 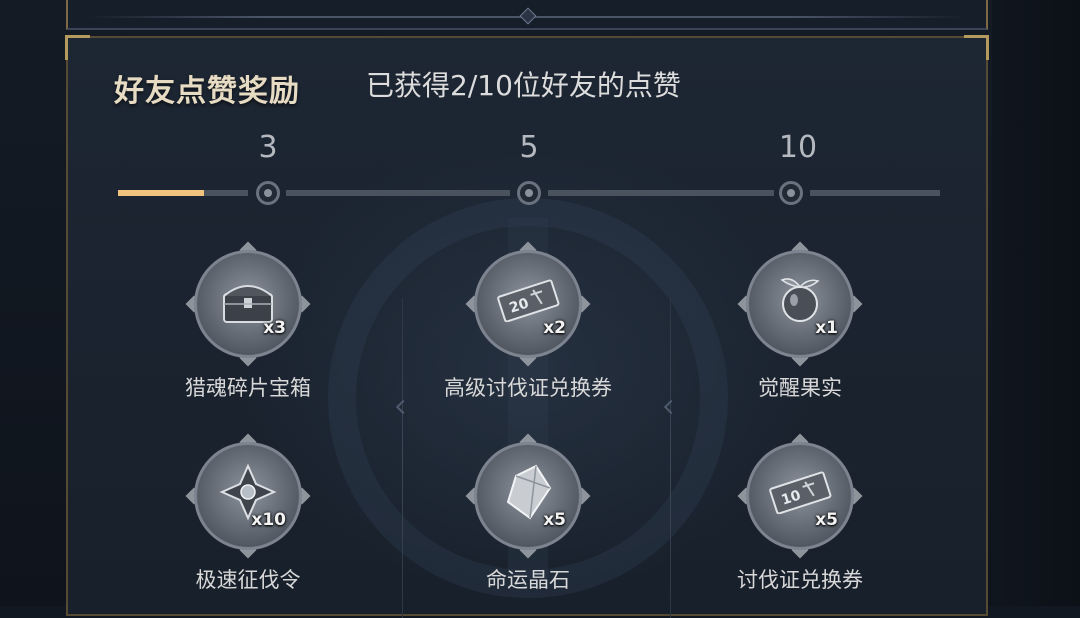 I want to click on reward-item: x10 极速征伐令, so click(x=248, y=519).